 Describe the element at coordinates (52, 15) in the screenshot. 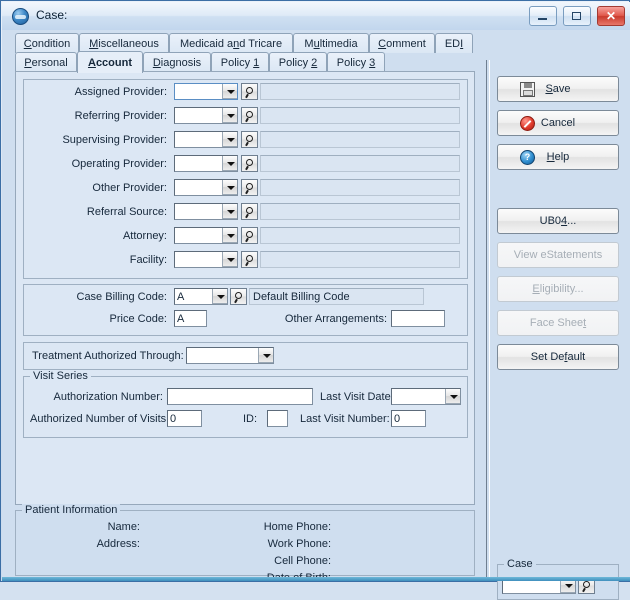

I see `window-title: Case:` at that location.